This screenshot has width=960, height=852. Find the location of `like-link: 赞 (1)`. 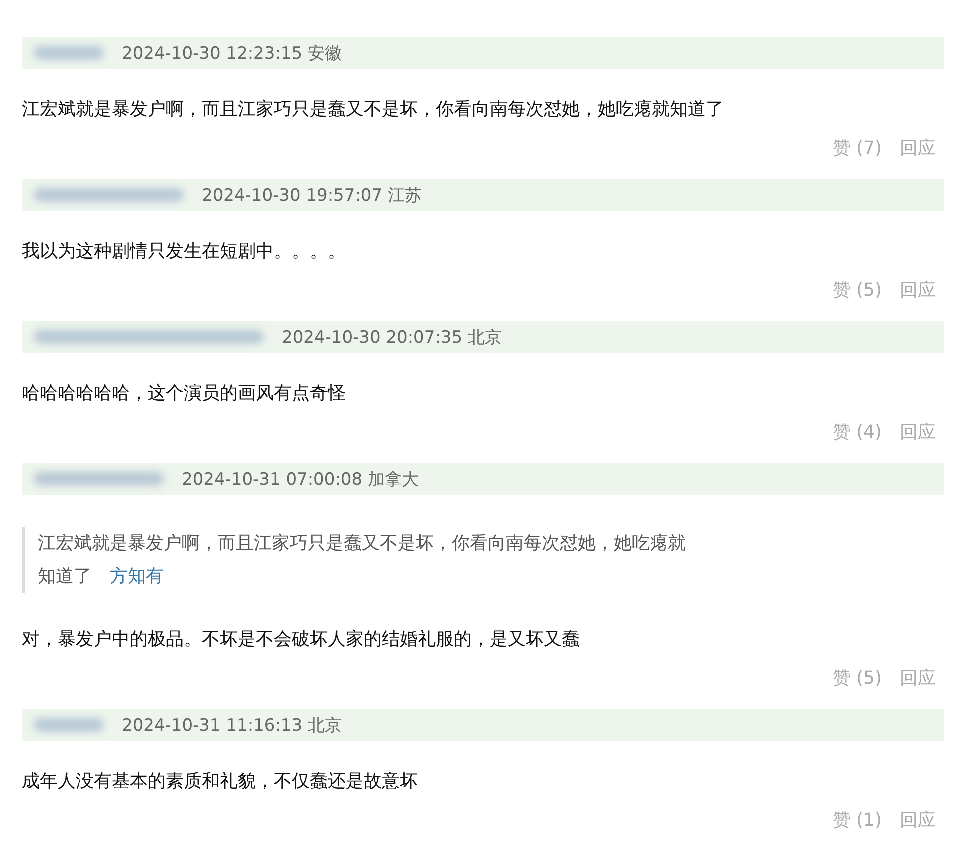

like-link: 赞 (1) is located at coordinates (857, 821).